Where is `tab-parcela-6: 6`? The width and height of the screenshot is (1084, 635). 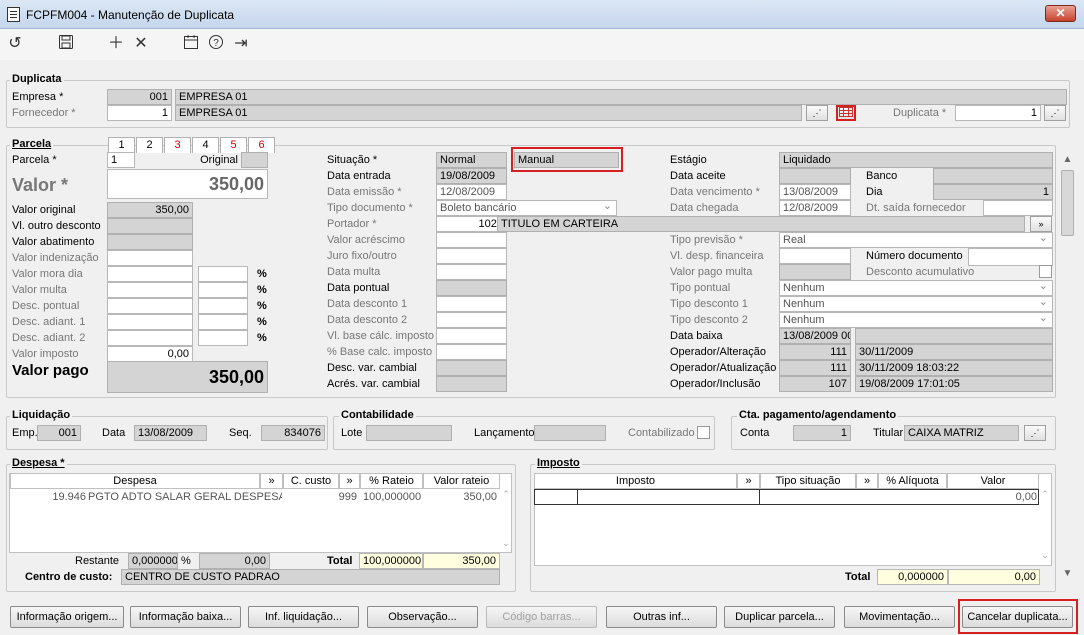
tab-parcela-6: 6 is located at coordinates (261, 145).